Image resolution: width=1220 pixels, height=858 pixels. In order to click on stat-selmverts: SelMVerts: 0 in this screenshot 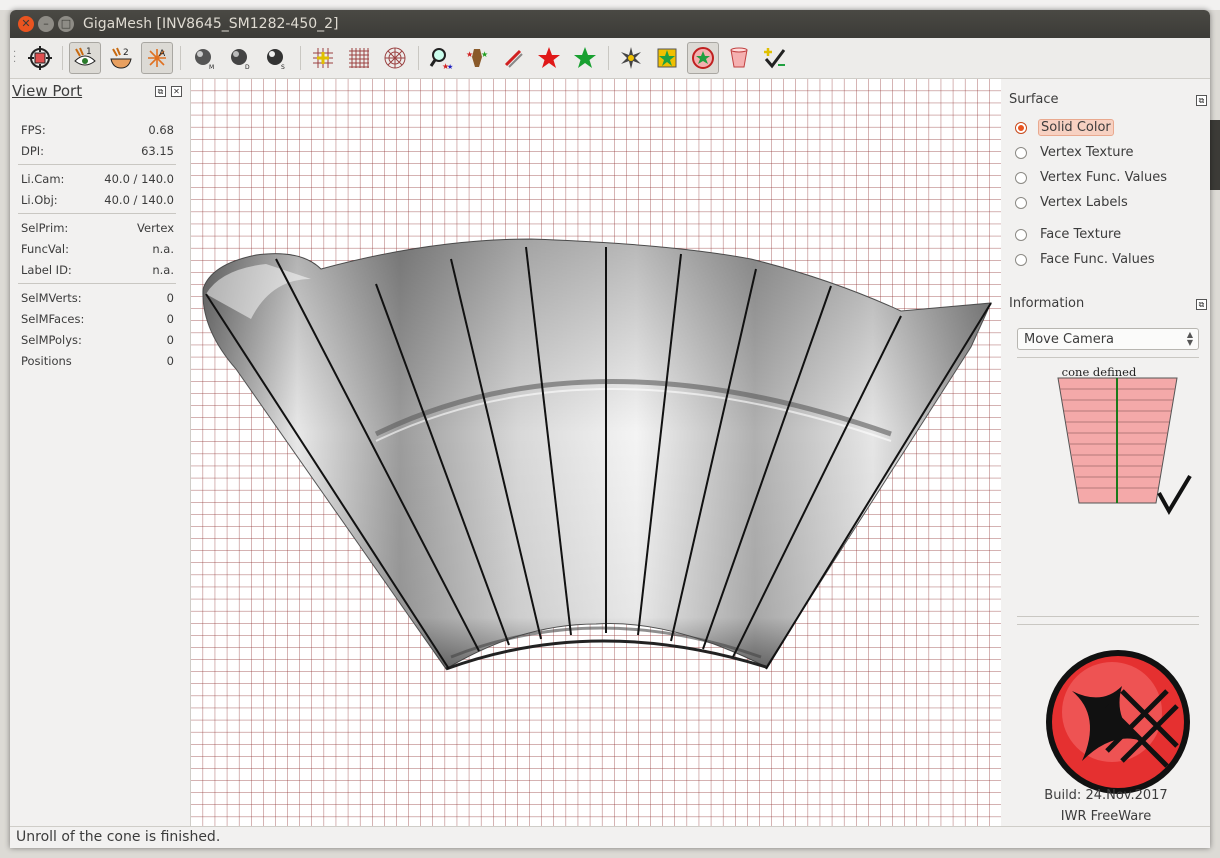, I will do `click(97, 298)`.